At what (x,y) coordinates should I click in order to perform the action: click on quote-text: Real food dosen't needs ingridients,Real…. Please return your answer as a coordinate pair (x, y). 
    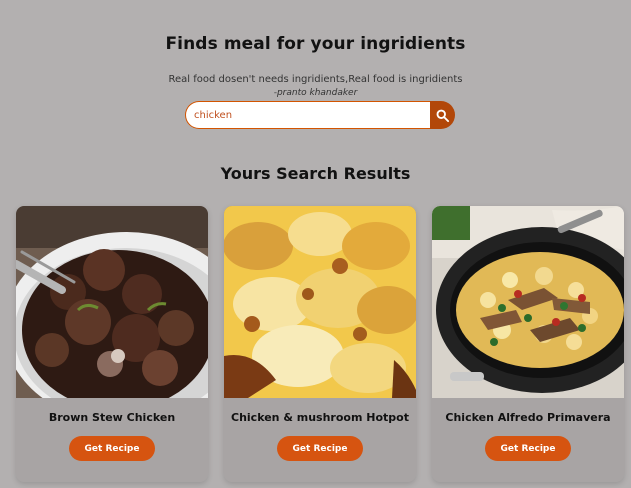
    Looking at the image, I should click on (315, 79).